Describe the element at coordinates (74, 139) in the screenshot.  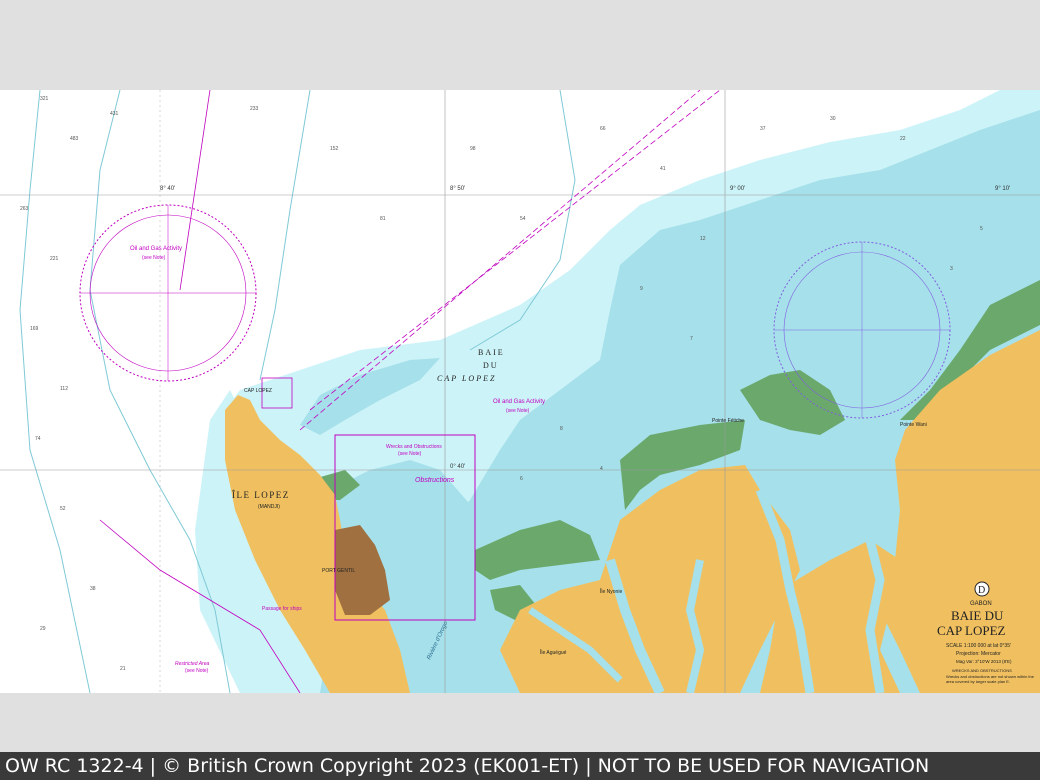
I see `svg-text: 483` at that location.